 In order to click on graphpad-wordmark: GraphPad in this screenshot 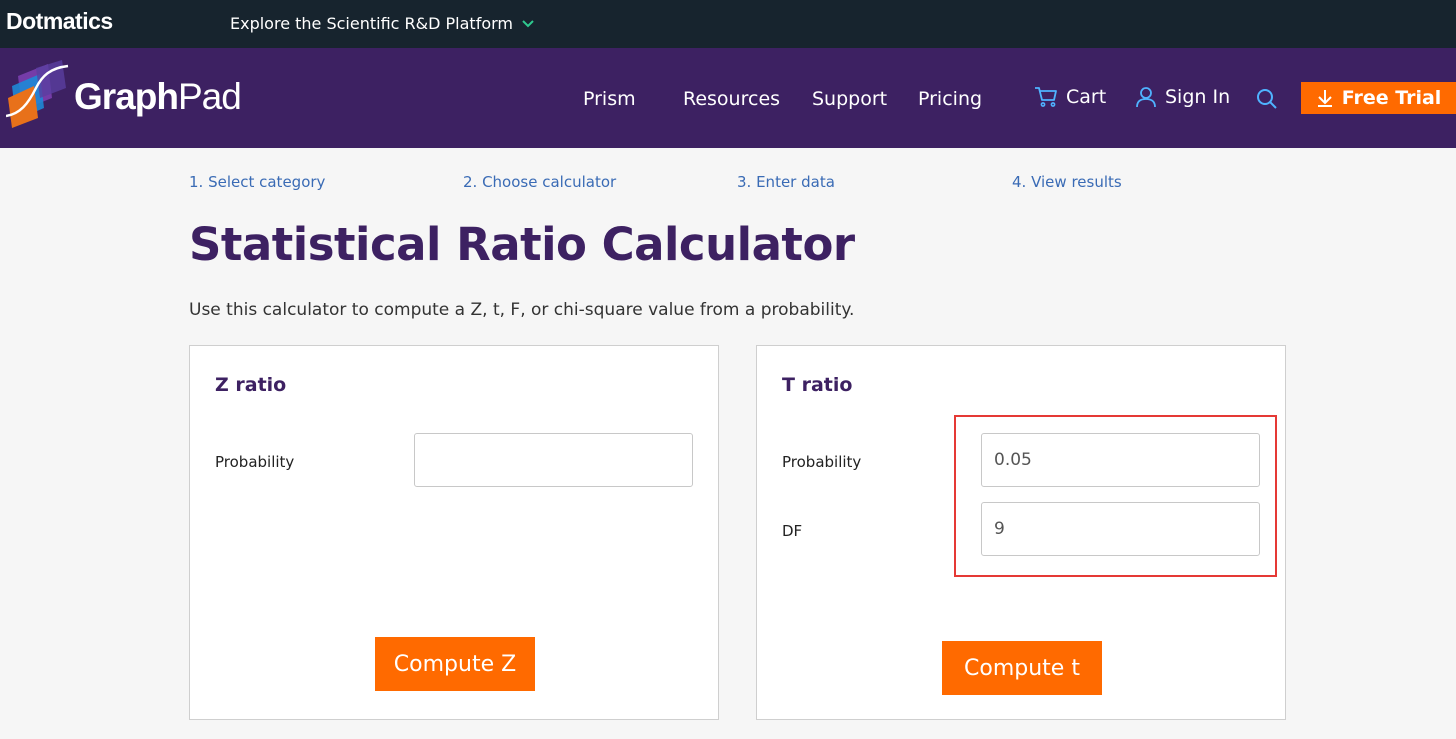, I will do `click(158, 96)`.